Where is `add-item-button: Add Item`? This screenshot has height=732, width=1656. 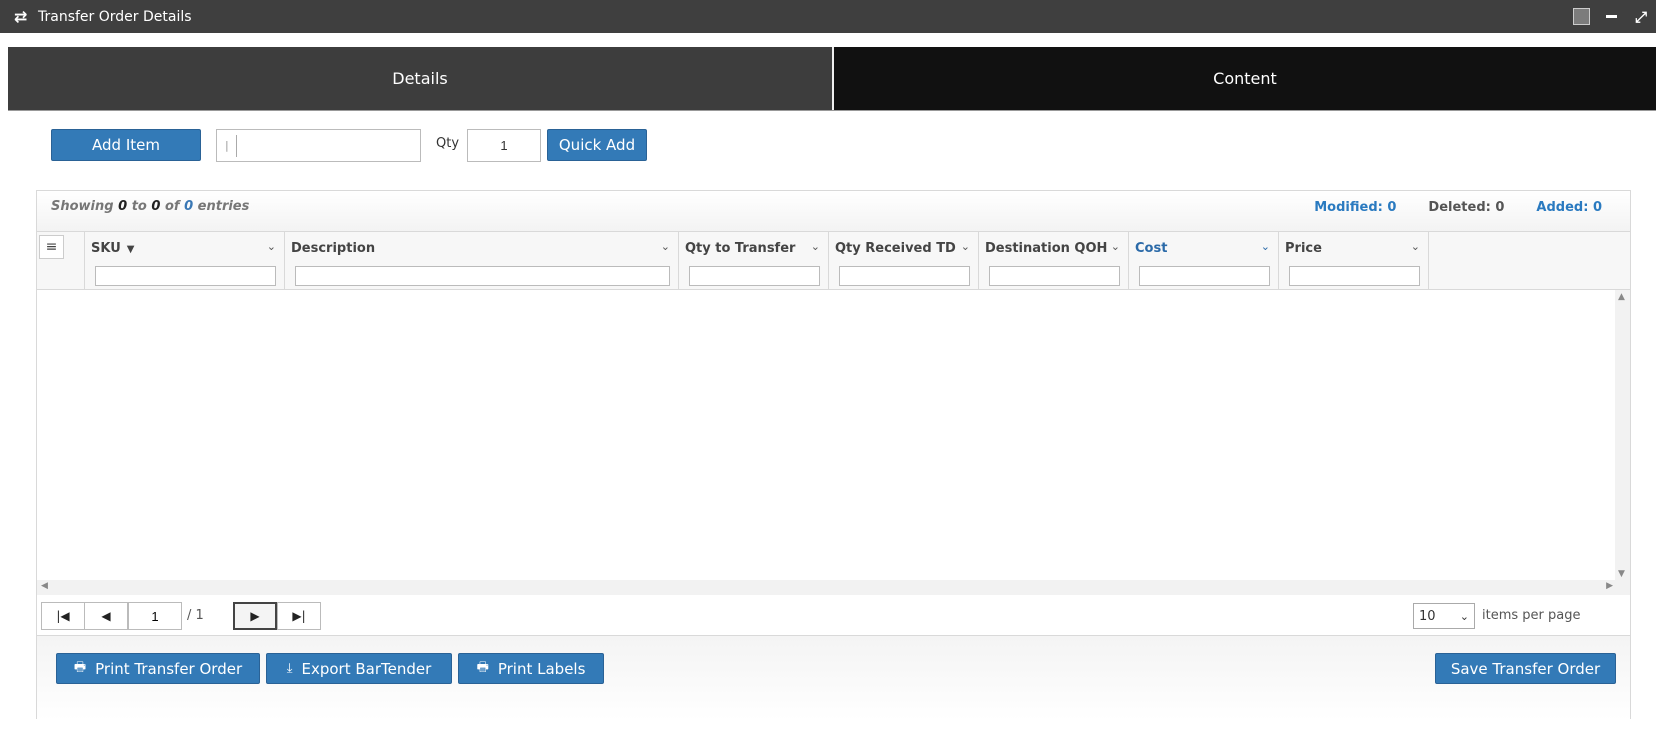 add-item-button: Add Item is located at coordinates (126, 145).